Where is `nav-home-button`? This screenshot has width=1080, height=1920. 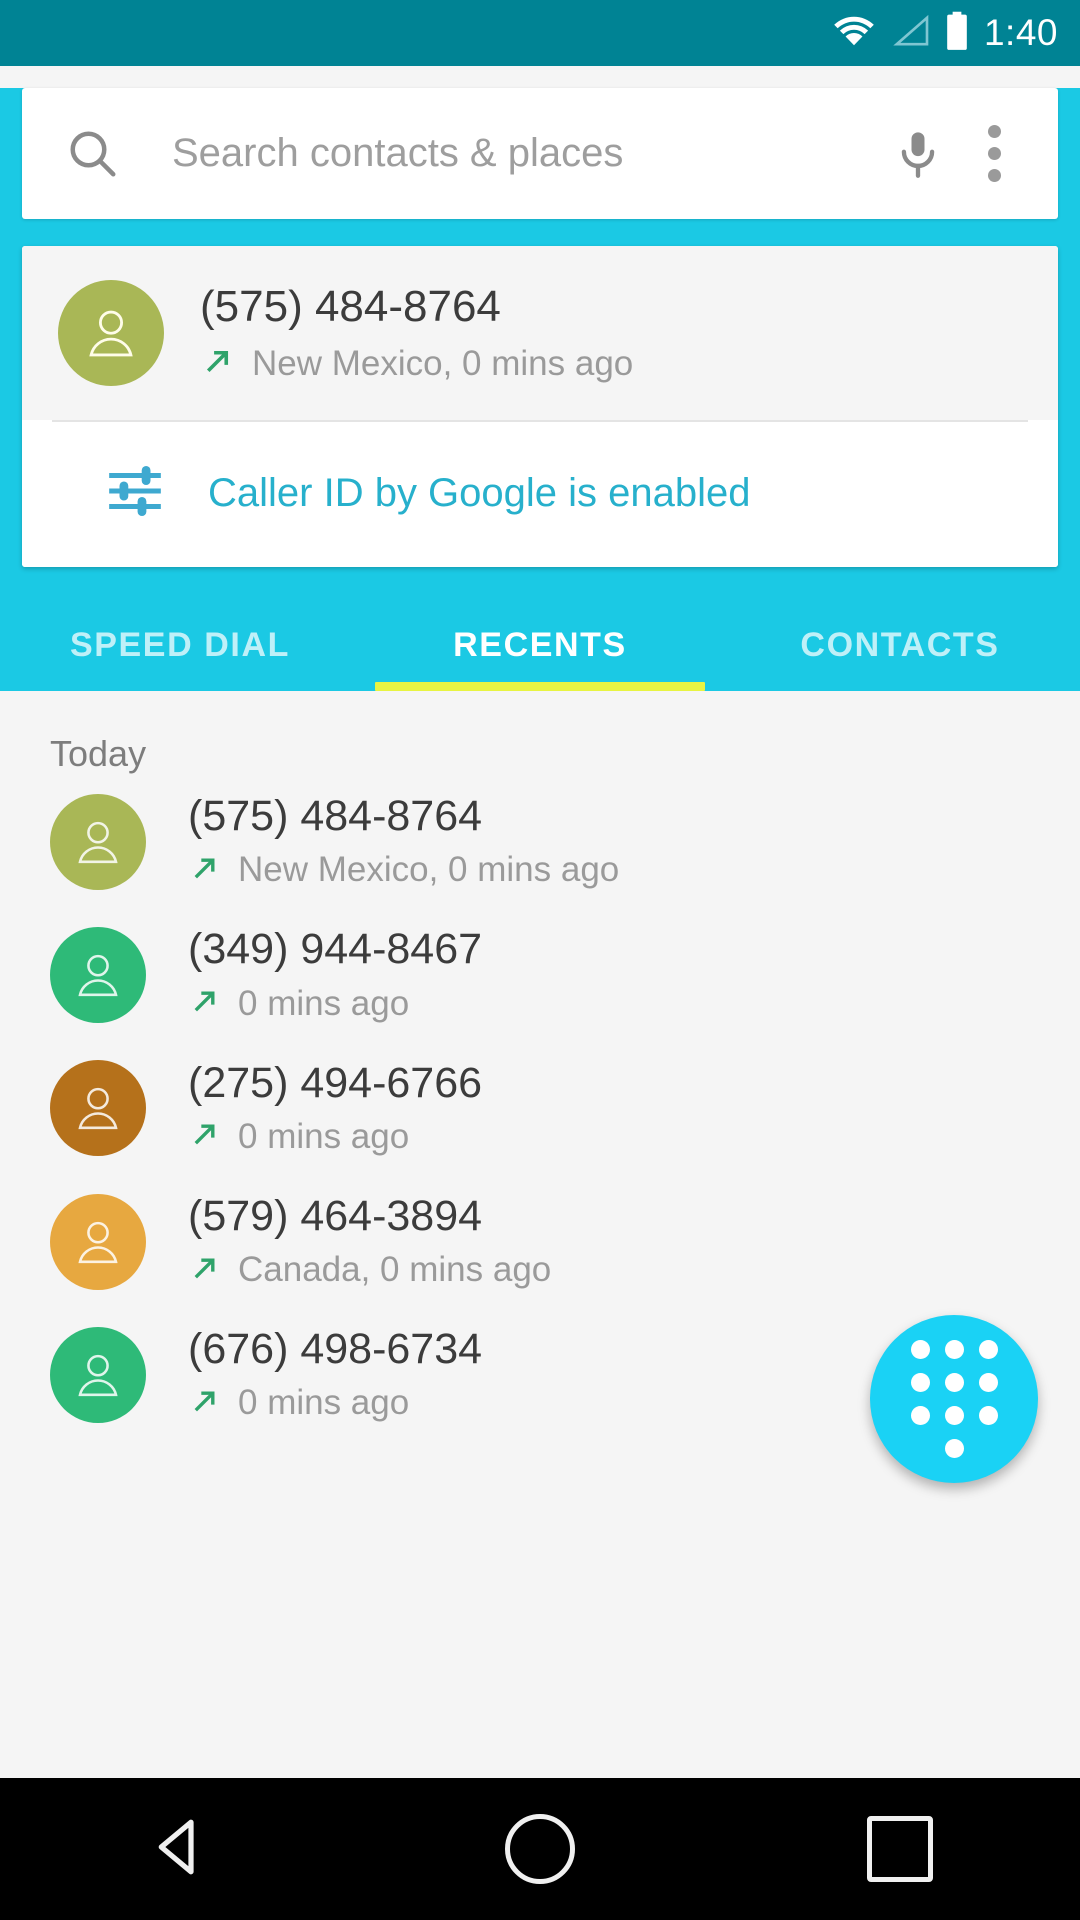 nav-home-button is located at coordinates (540, 1849).